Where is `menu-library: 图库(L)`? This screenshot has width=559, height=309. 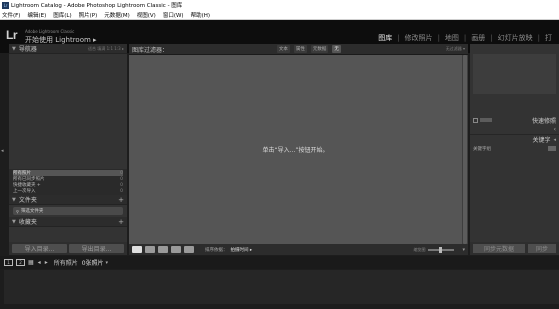 menu-library: 图库(L) is located at coordinates (62, 15).